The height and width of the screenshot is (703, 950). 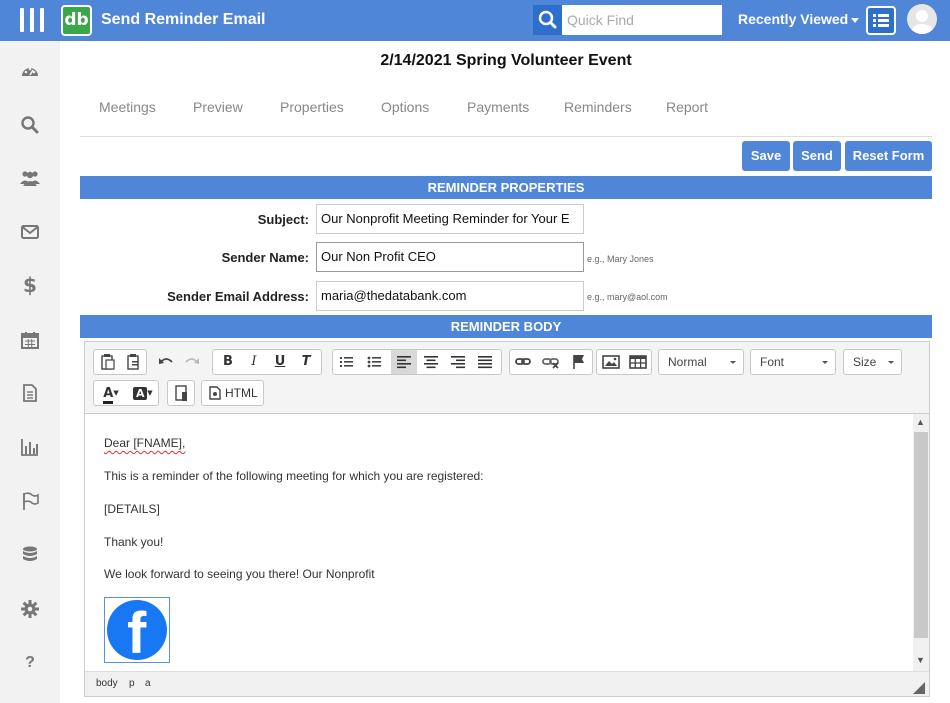 What do you see at coordinates (547, 20) in the screenshot?
I see `search-button` at bounding box center [547, 20].